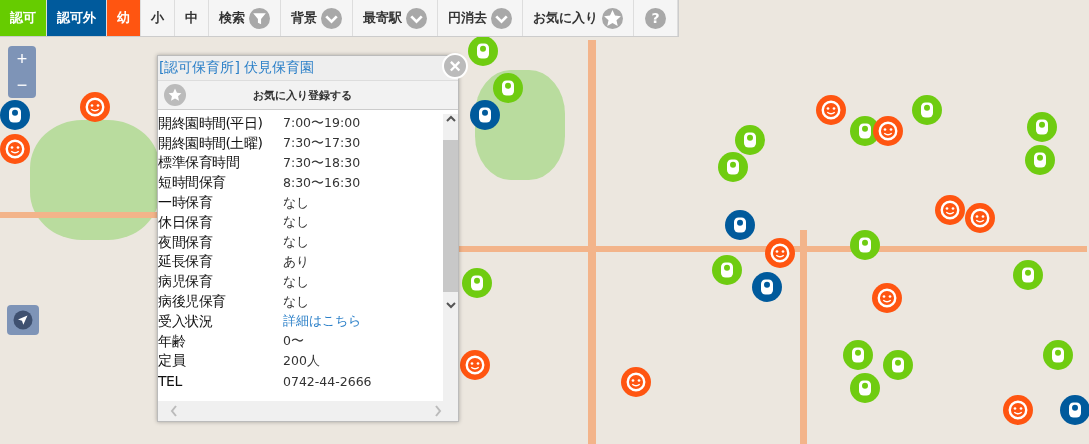 This screenshot has width=1089, height=444. Describe the element at coordinates (322, 163) in the screenshot. I see `field-value: 7:30〜18:30` at that location.